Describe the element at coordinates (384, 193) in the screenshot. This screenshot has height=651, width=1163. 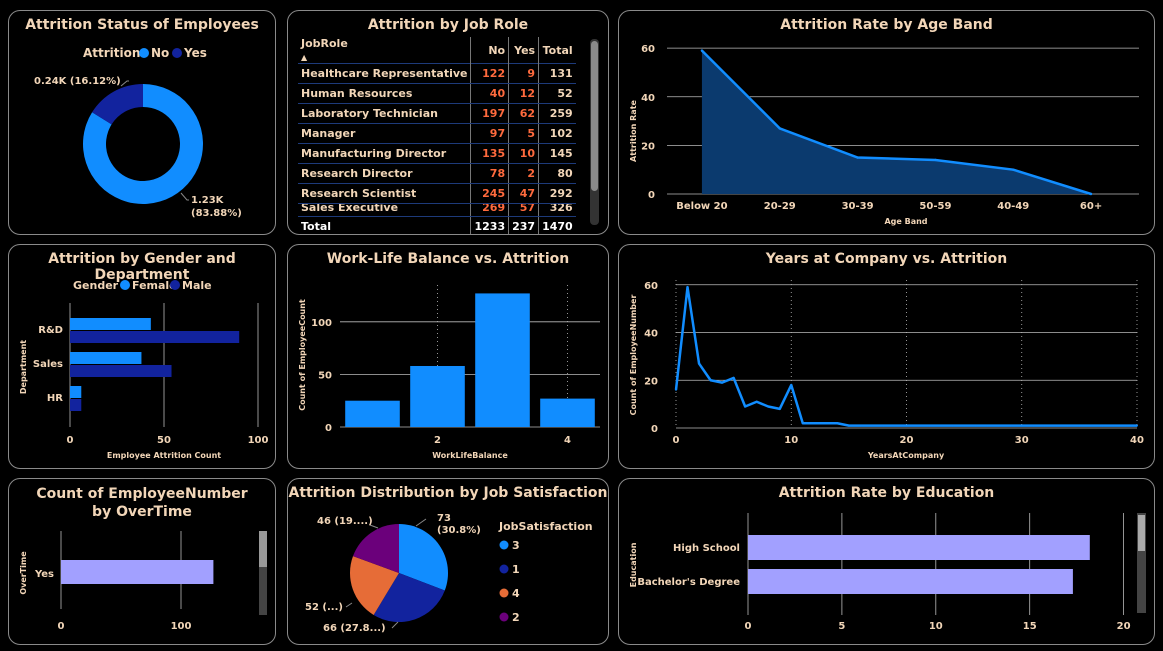
I see `cell-role: Research Scientist` at that location.